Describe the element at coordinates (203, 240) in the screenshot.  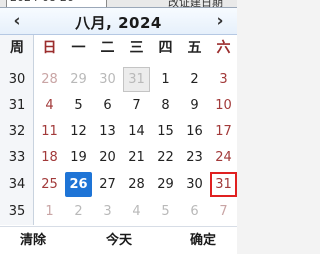
I see `confirm-button: 确定` at that location.